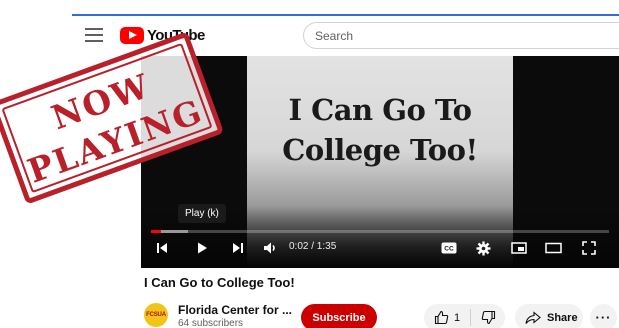 This screenshot has height=328, width=619. Describe the element at coordinates (380, 110) in the screenshot. I see `video-frame-title-line1: I Can Go To` at that location.